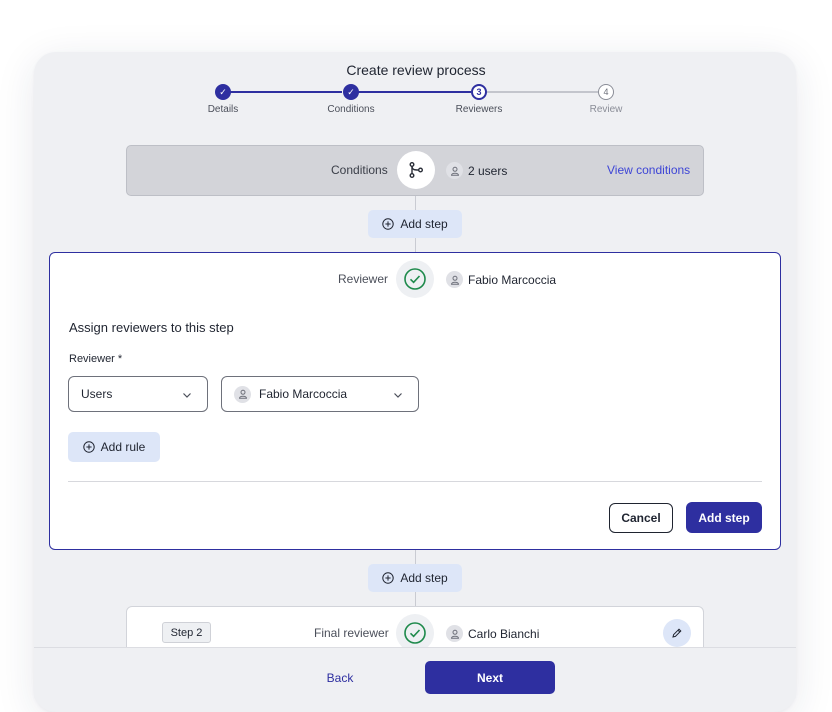 This screenshot has width=832, height=712. What do you see at coordinates (151, 327) in the screenshot?
I see `assign-reviewers-heading: Assign reviewers to this step` at bounding box center [151, 327].